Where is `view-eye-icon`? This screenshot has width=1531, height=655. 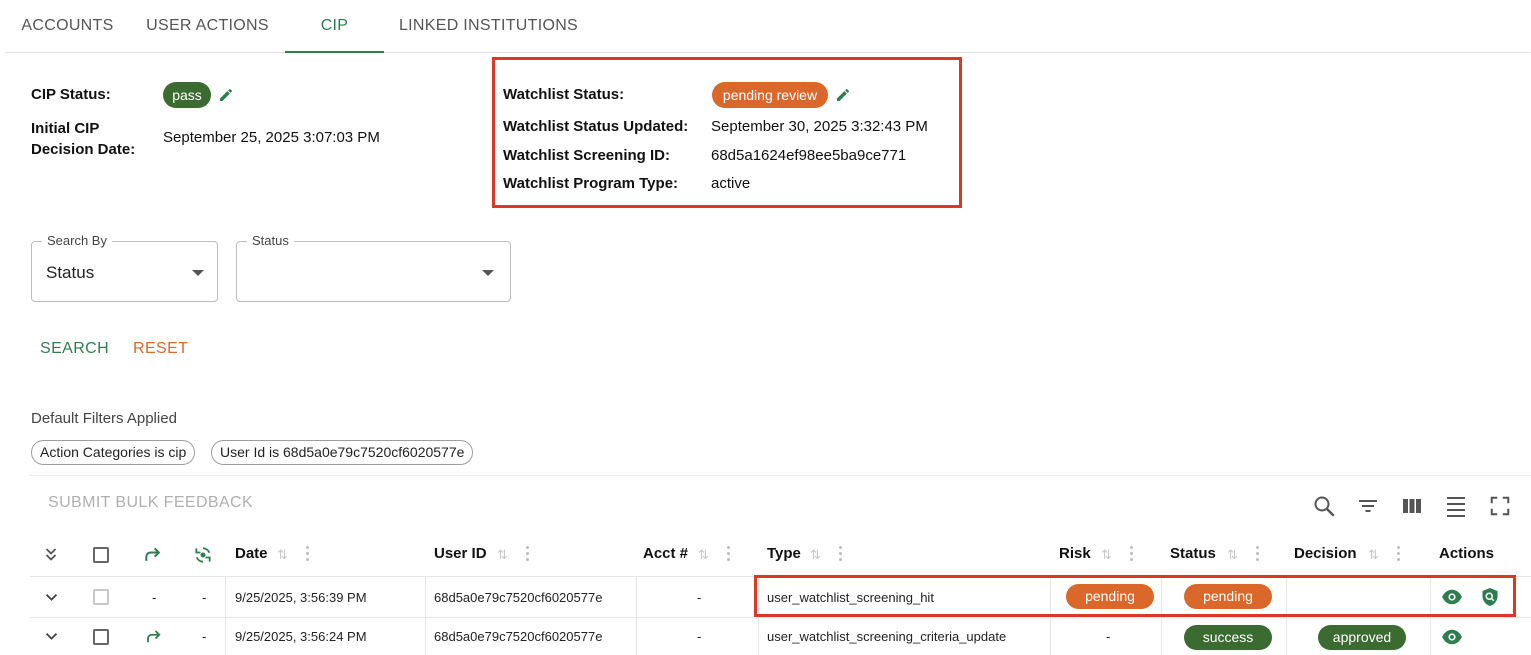 view-eye-icon is located at coordinates (1452, 637).